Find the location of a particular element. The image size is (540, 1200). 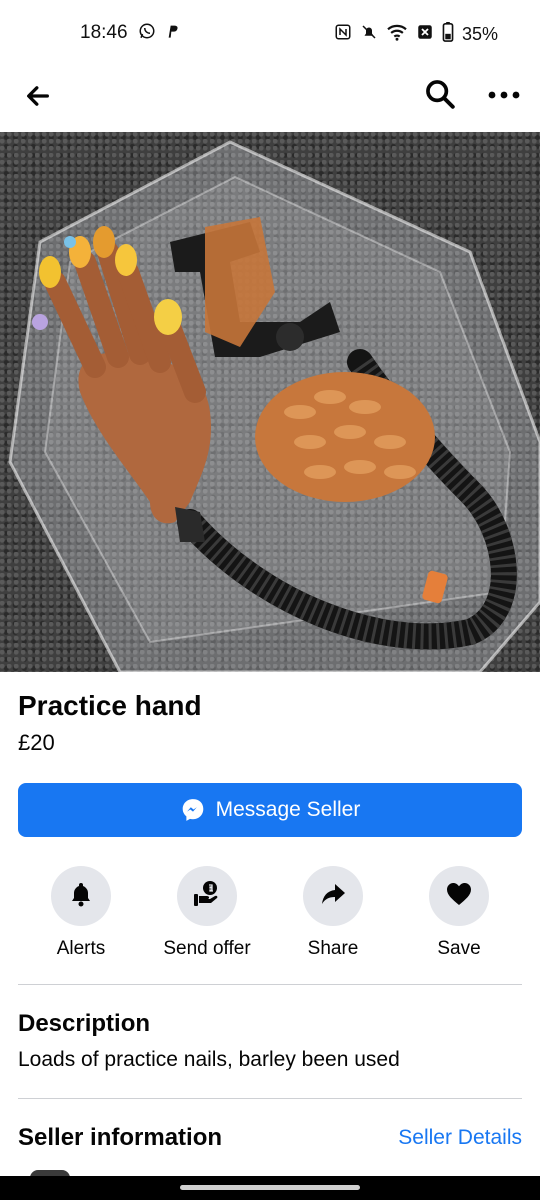

send-offer-circle is located at coordinates (207, 896).